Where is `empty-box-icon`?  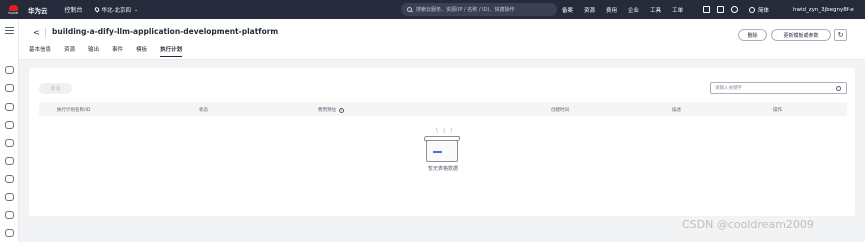
empty-box-icon is located at coordinates (442, 151).